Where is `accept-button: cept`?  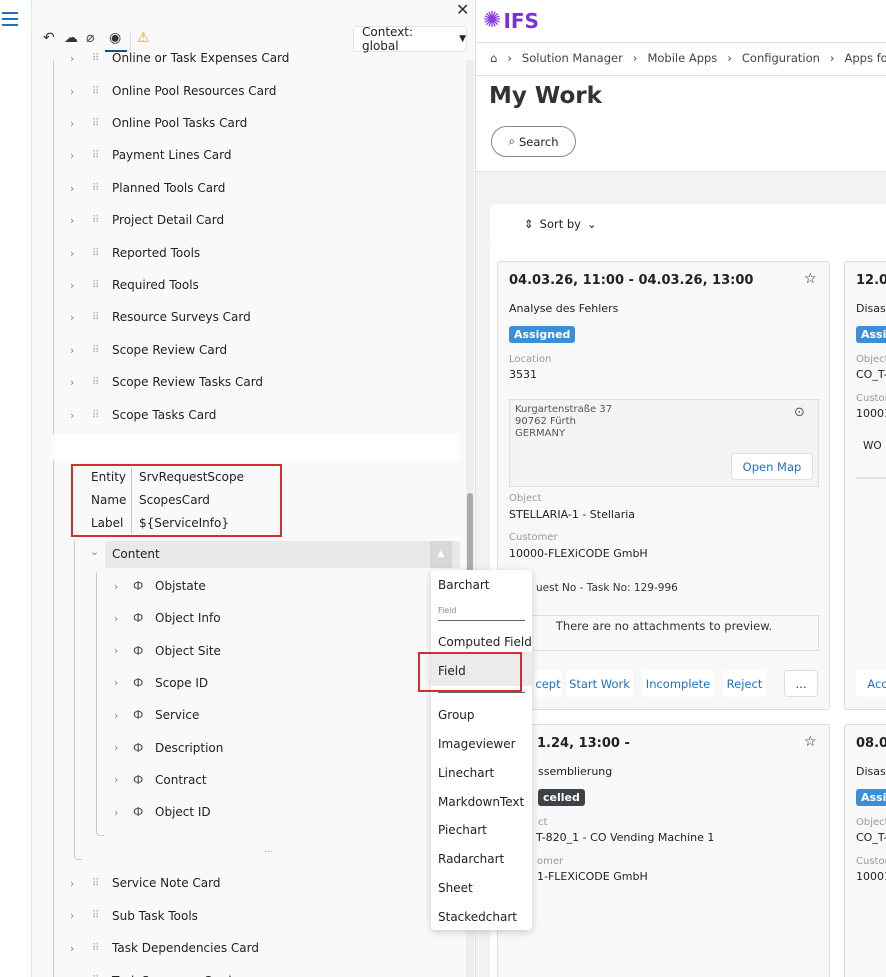 accept-button: cept is located at coordinates (548, 683).